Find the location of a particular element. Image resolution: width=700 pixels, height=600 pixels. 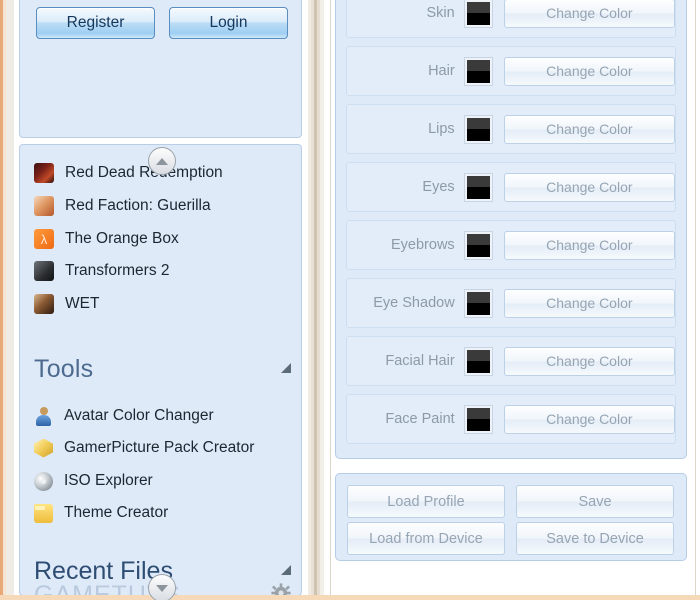

game-icon-rfg is located at coordinates (44, 206).